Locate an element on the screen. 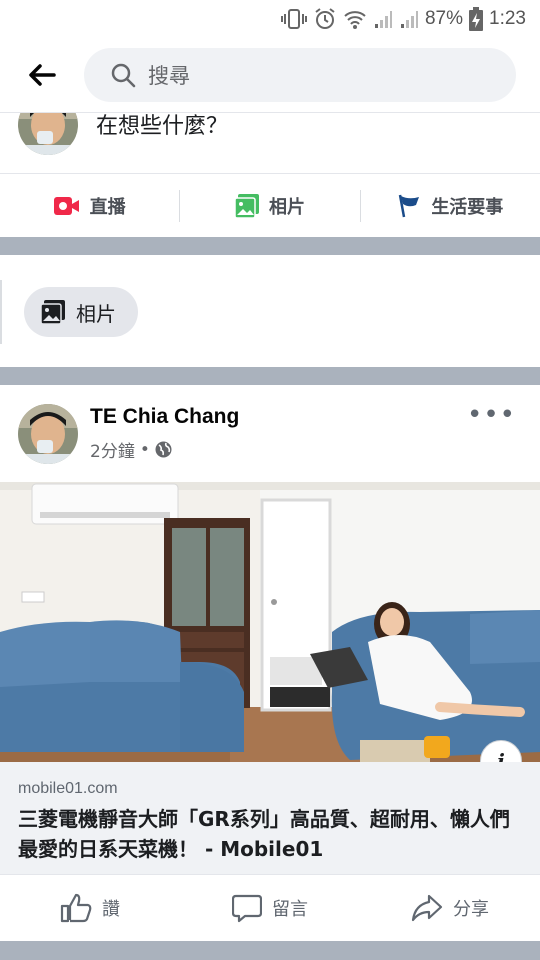 The height and width of the screenshot is (960, 540). post-meta: 2分鐘 • is located at coordinates (131, 449).